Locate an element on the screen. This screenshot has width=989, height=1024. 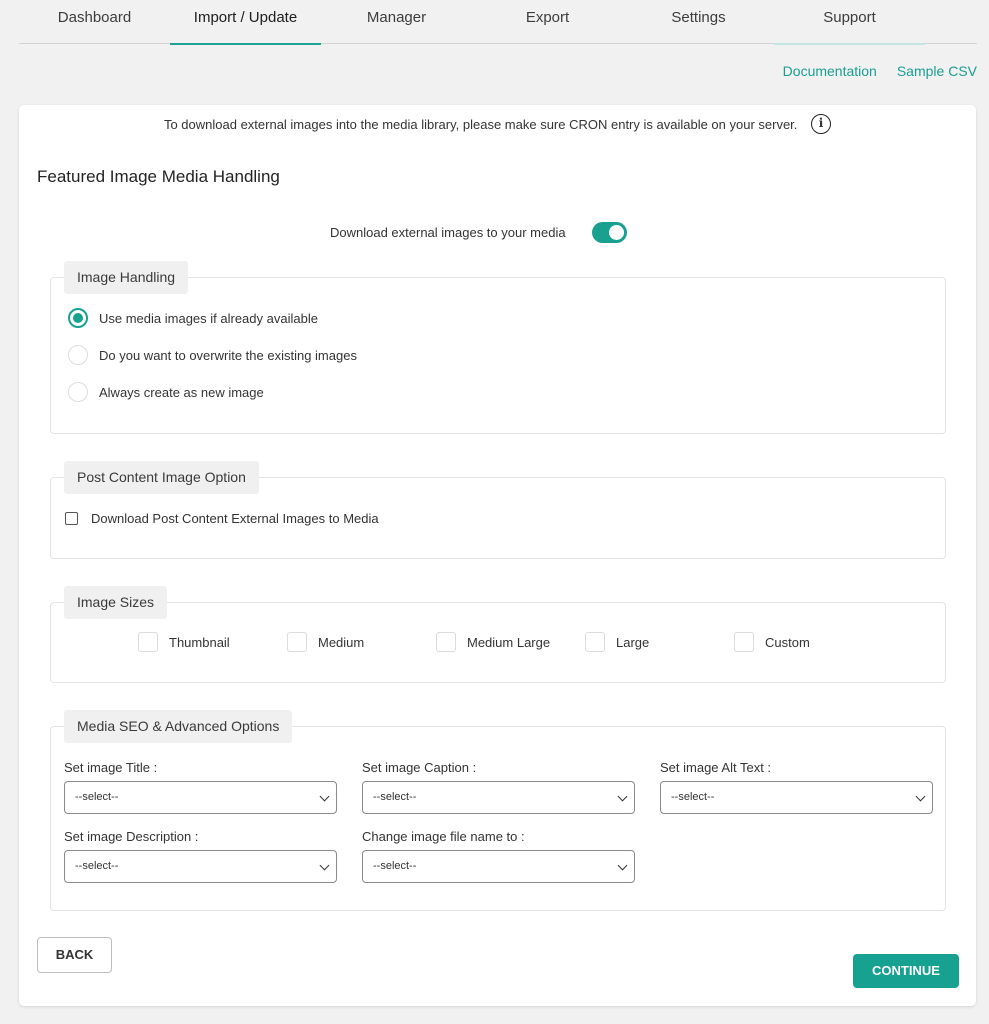
radio-label: Use media images if already available is located at coordinates (208, 318).